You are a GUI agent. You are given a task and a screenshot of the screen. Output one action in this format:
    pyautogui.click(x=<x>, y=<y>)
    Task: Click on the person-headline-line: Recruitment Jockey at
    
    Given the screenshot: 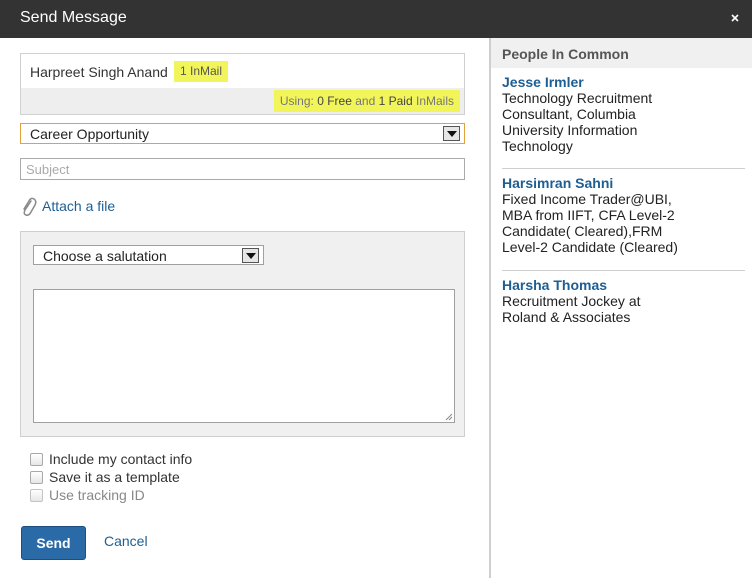 What is the action you would take?
    pyautogui.click(x=571, y=301)
    